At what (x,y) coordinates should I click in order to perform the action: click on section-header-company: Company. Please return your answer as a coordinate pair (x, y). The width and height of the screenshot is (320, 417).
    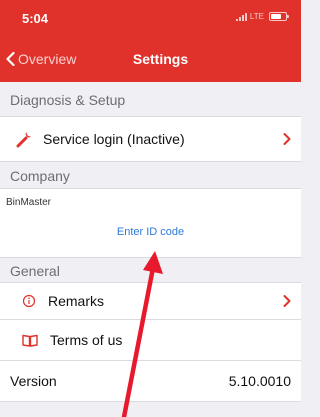
    Looking at the image, I should click on (150, 175).